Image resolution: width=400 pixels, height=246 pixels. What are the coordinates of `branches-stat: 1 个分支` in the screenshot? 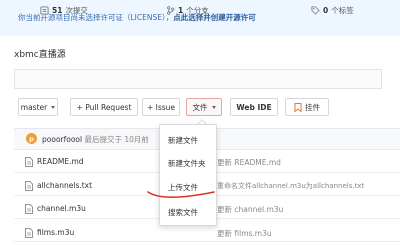 It's located at (187, 10).